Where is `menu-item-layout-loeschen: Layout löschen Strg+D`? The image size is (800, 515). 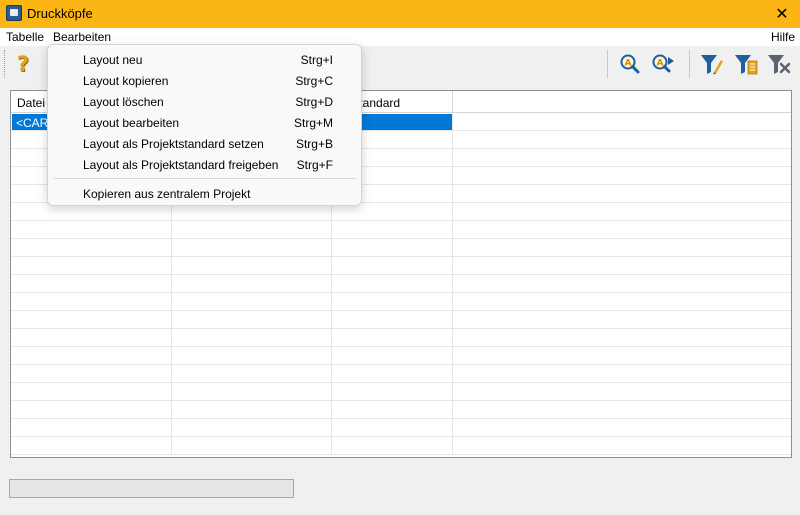
menu-item-layout-loeschen: Layout löschen Strg+D is located at coordinates (205, 101).